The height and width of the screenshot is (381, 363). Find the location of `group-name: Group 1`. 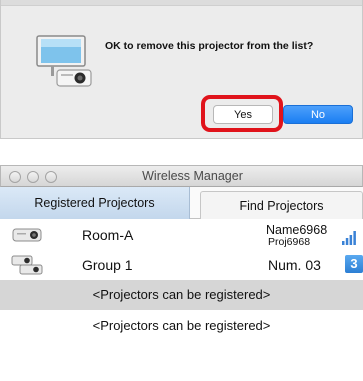

group-name: Group 1 is located at coordinates (107, 265).